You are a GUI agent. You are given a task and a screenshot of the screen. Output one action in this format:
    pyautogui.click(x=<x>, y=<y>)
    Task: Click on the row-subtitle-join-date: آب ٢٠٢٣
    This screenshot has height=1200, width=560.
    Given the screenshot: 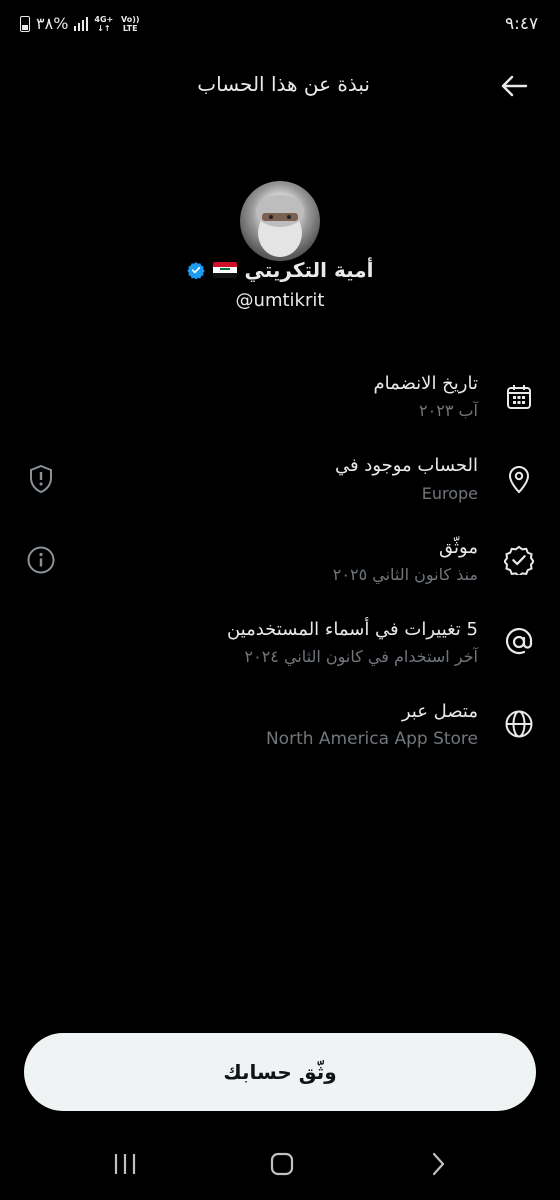 What is the action you would take?
    pyautogui.click(x=448, y=410)
    